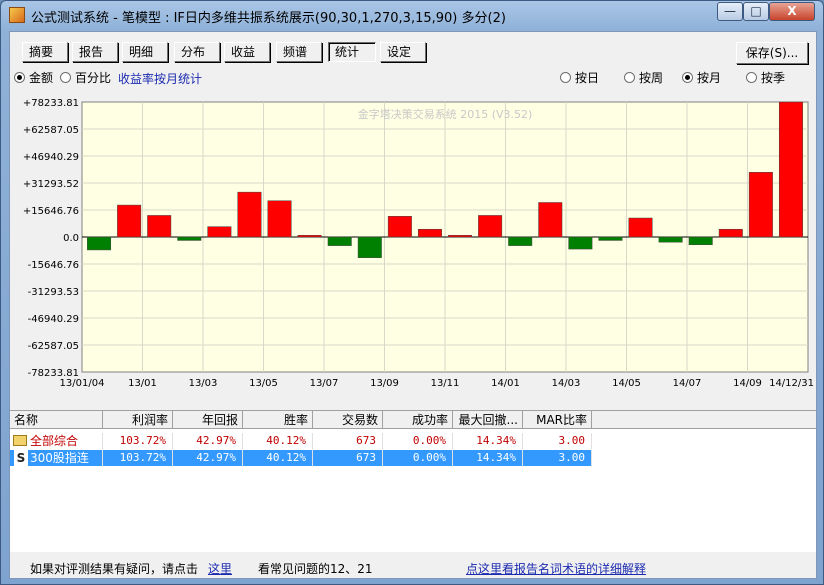 Image resolution: width=824 pixels, height=585 pixels. I want to click on x-tick-label: 14/09, so click(747, 383).